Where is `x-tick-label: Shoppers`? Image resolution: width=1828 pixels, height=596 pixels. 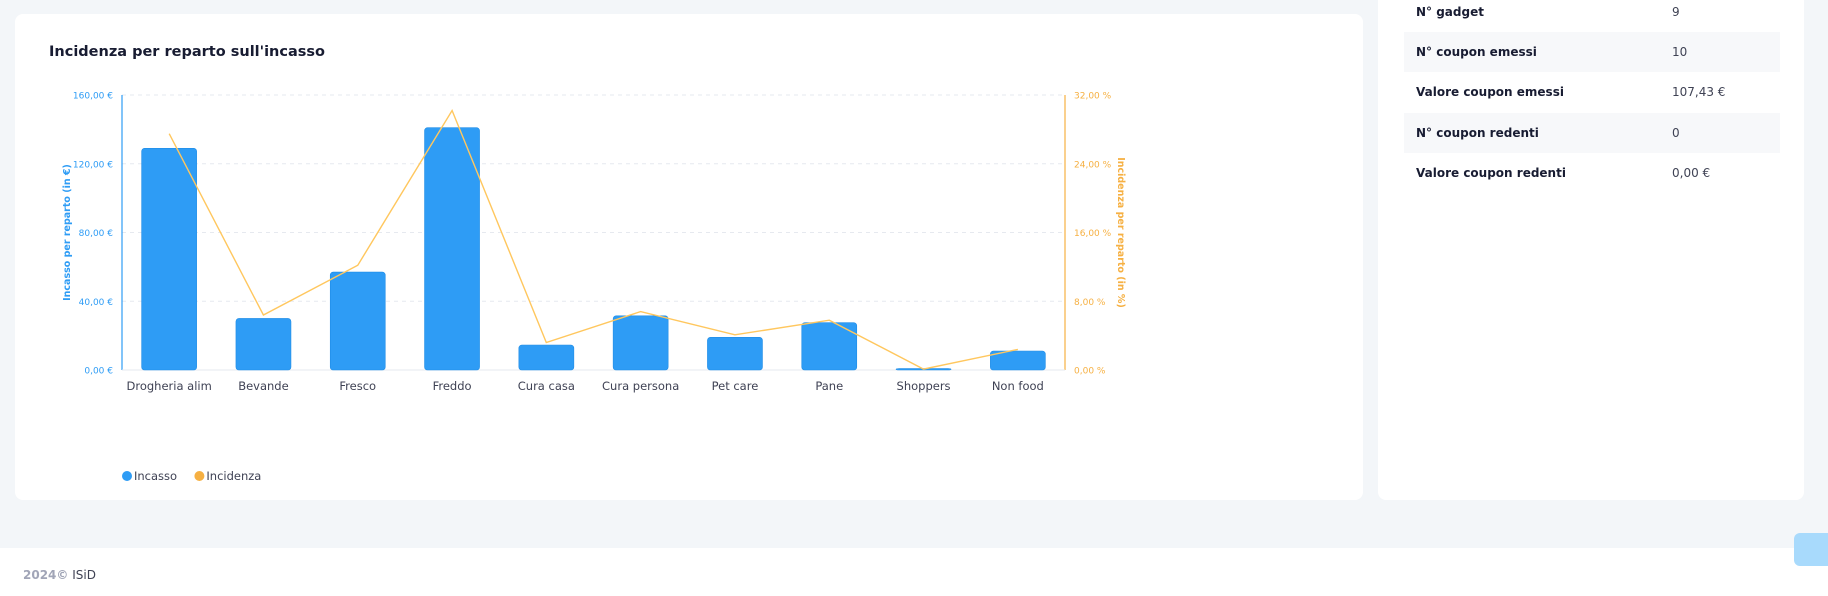
x-tick-label: Shoppers is located at coordinates (924, 386).